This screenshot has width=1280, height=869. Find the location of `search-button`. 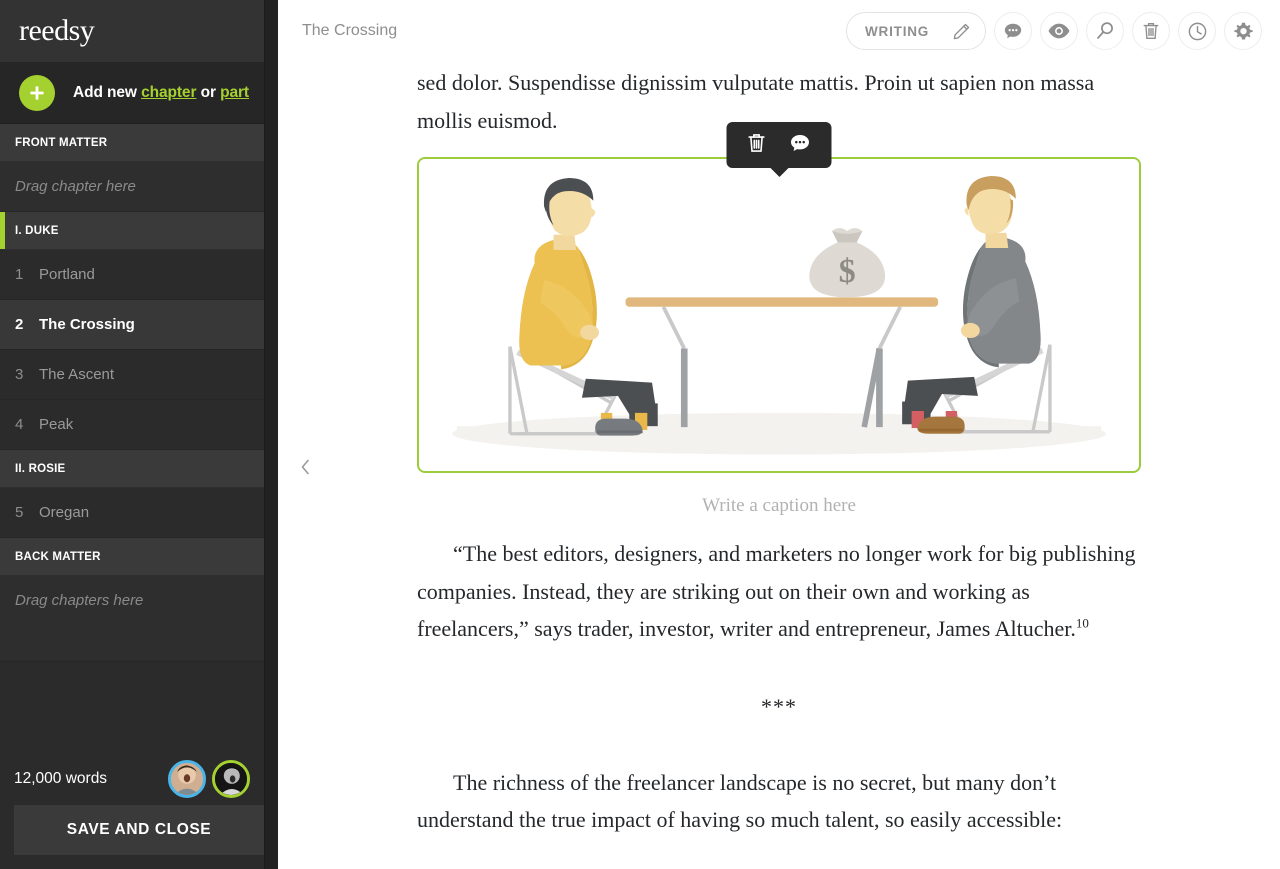

search-button is located at coordinates (1105, 31).